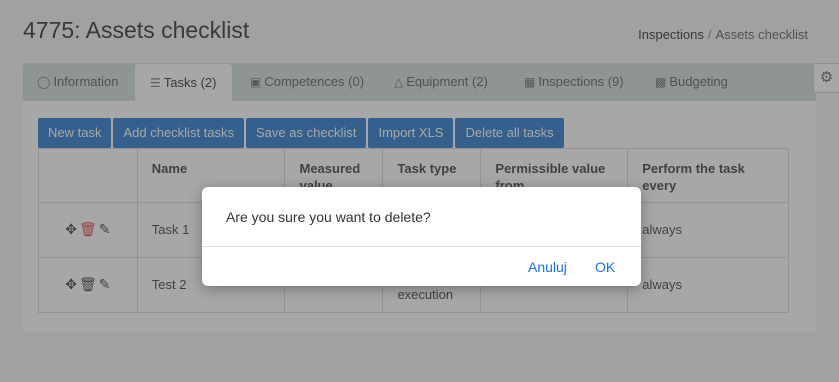 The height and width of the screenshot is (382, 839). What do you see at coordinates (421, 246) in the screenshot?
I see `dialog-divider` at bounding box center [421, 246].